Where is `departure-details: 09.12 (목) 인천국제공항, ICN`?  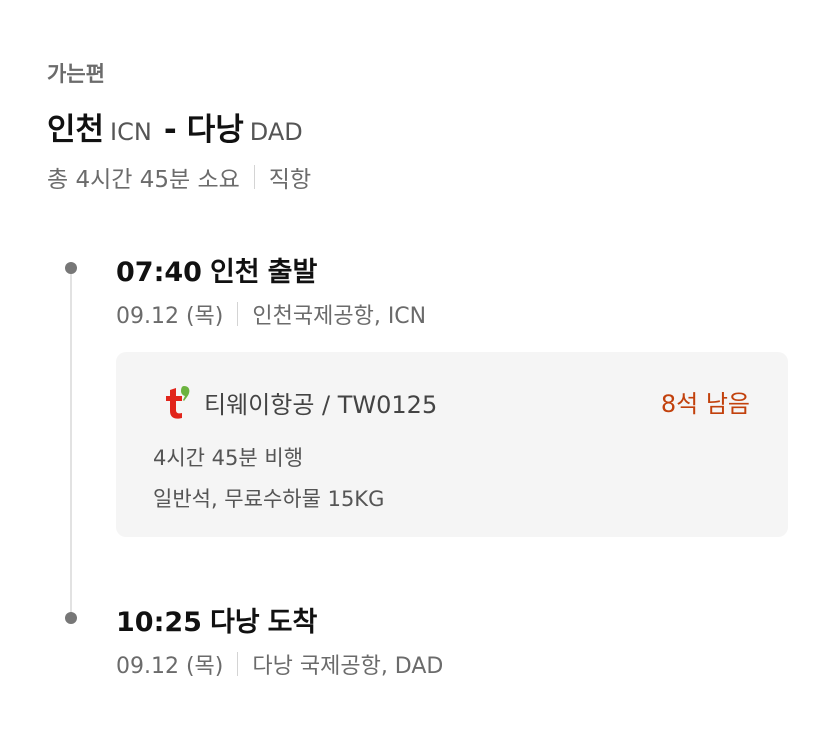 departure-details: 09.12 (목) 인천국제공항, ICN is located at coordinates (271, 314).